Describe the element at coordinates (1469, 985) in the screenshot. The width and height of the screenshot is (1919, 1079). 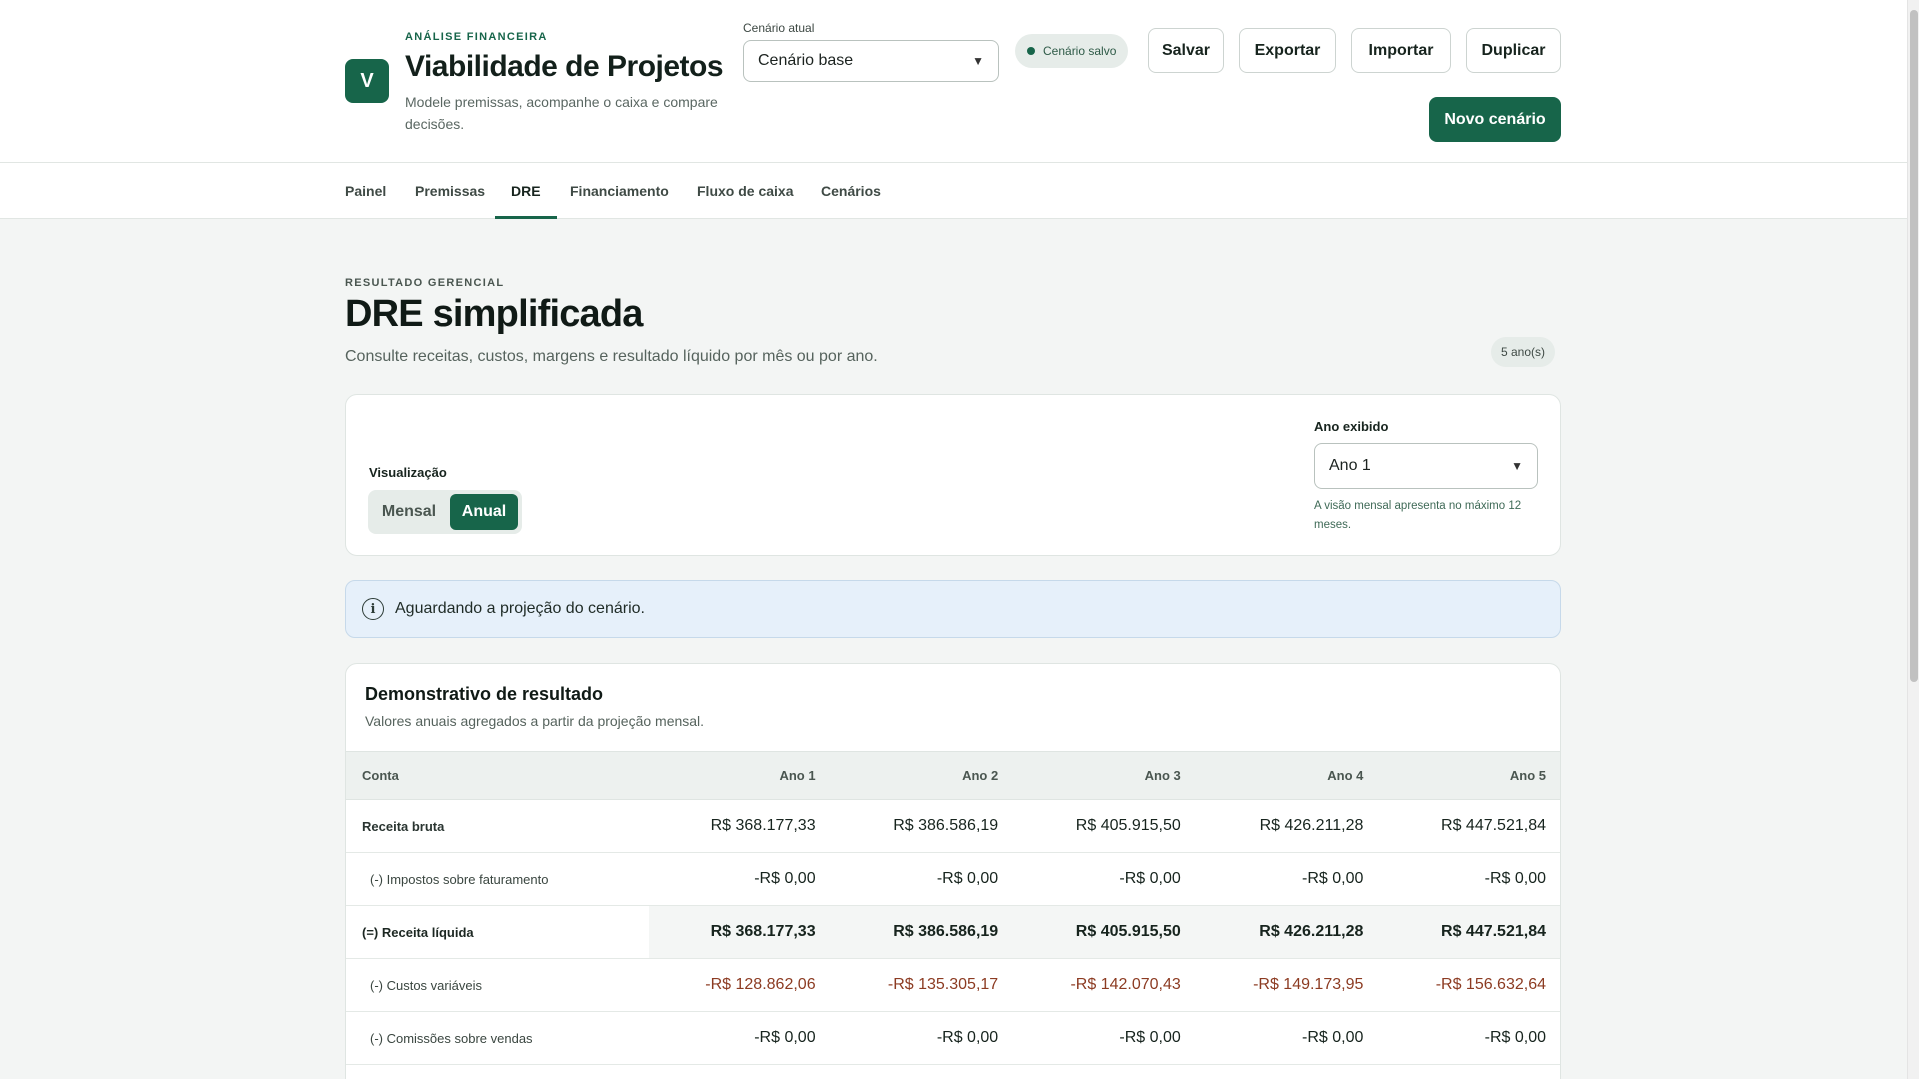
I see `cell-value: -R$ 156.632,64` at that location.